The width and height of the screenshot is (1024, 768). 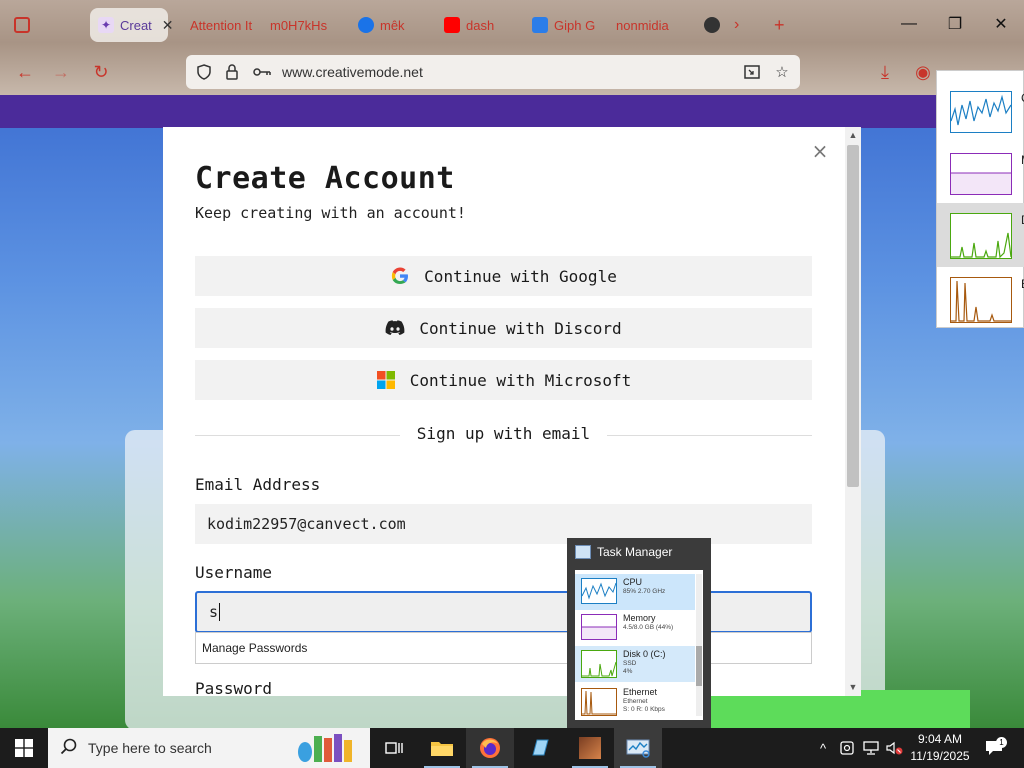 I want to click on start-button, so click(x=24, y=748).